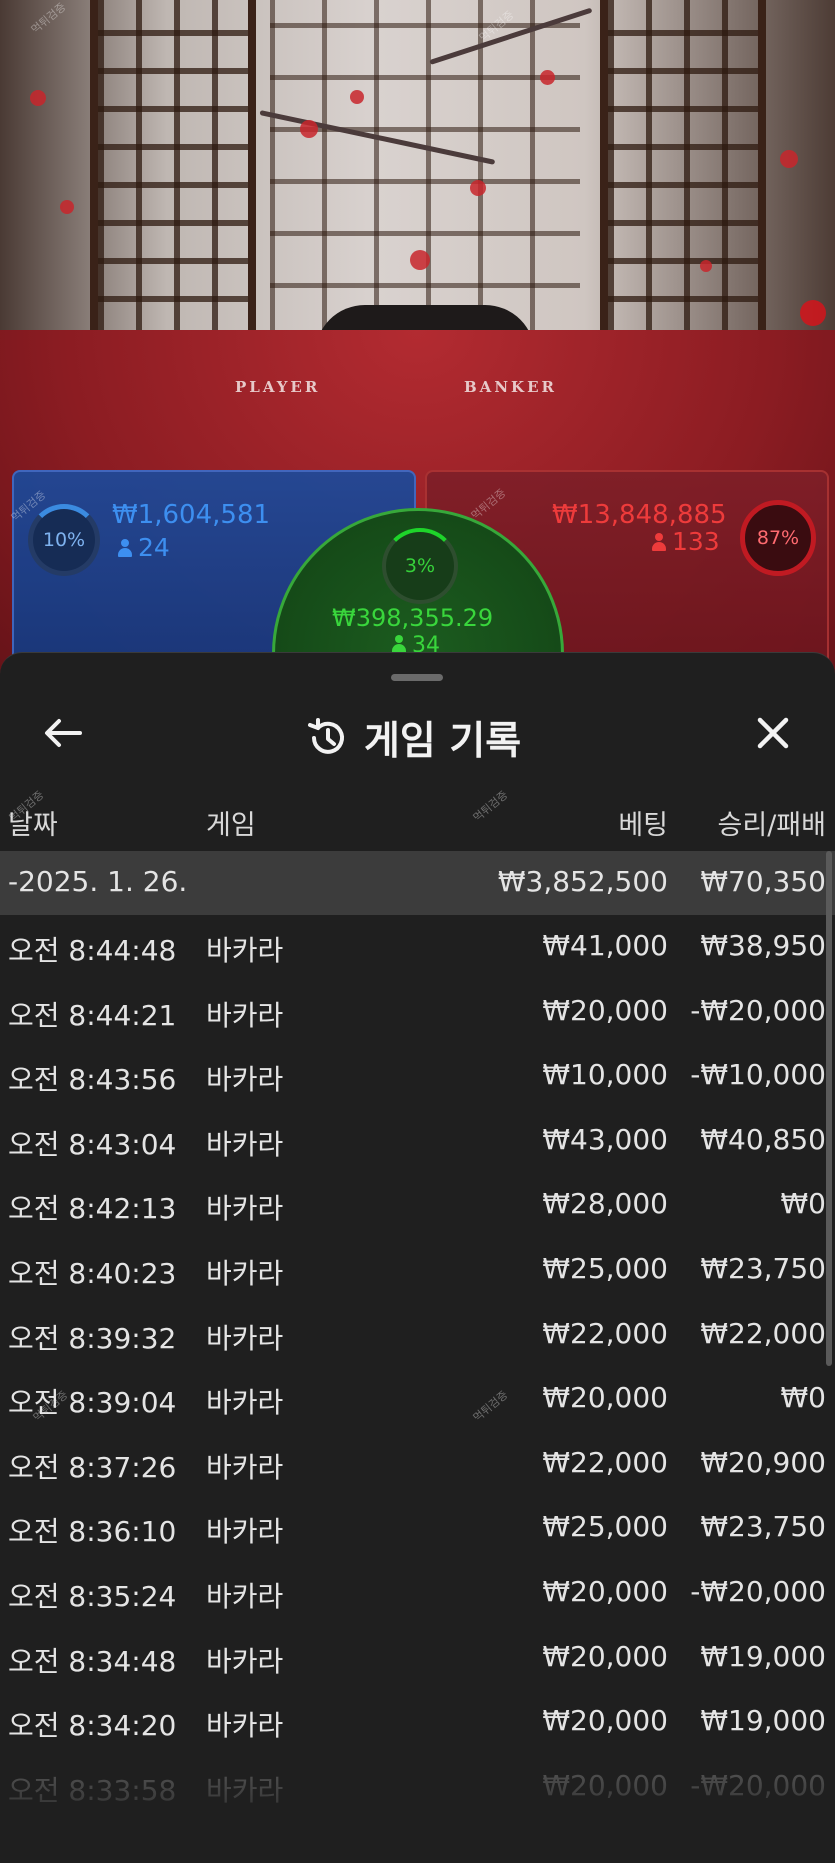 The height and width of the screenshot is (1863, 835). Describe the element at coordinates (763, 881) in the screenshot. I see `group-result-total: ₩70,350` at that location.